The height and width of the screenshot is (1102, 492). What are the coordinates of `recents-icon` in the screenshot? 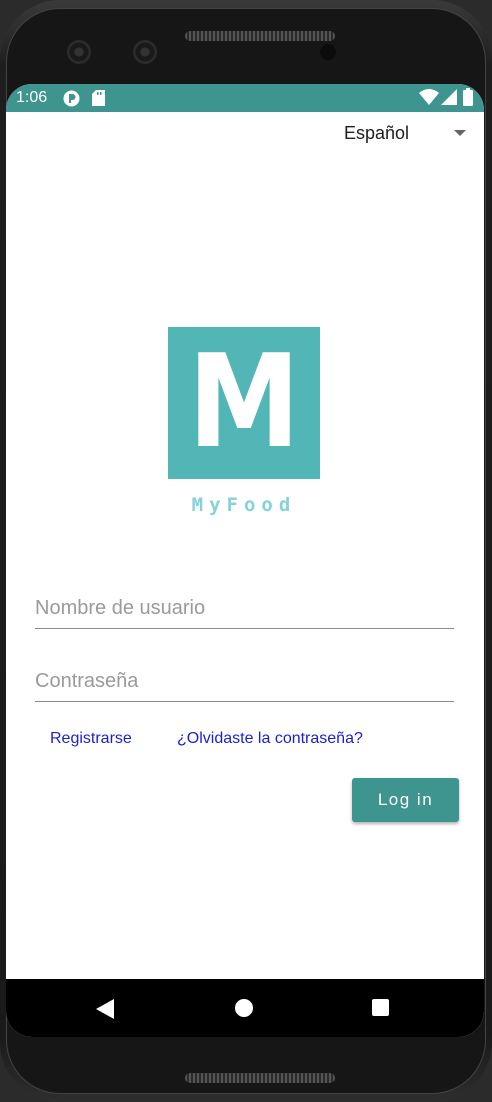 It's located at (380, 1007).